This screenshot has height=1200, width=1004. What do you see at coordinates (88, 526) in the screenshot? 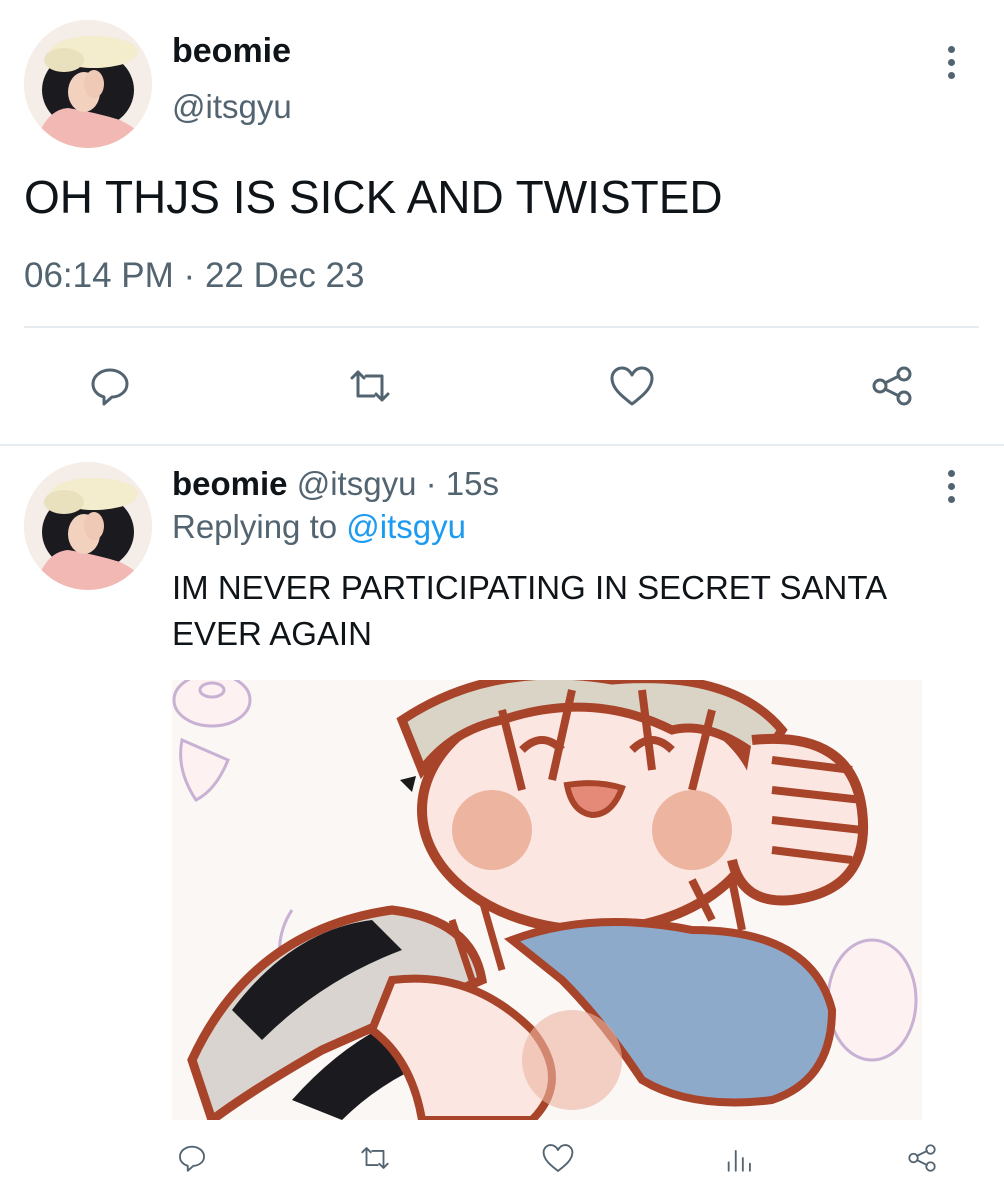
I see `reply-avatar` at bounding box center [88, 526].